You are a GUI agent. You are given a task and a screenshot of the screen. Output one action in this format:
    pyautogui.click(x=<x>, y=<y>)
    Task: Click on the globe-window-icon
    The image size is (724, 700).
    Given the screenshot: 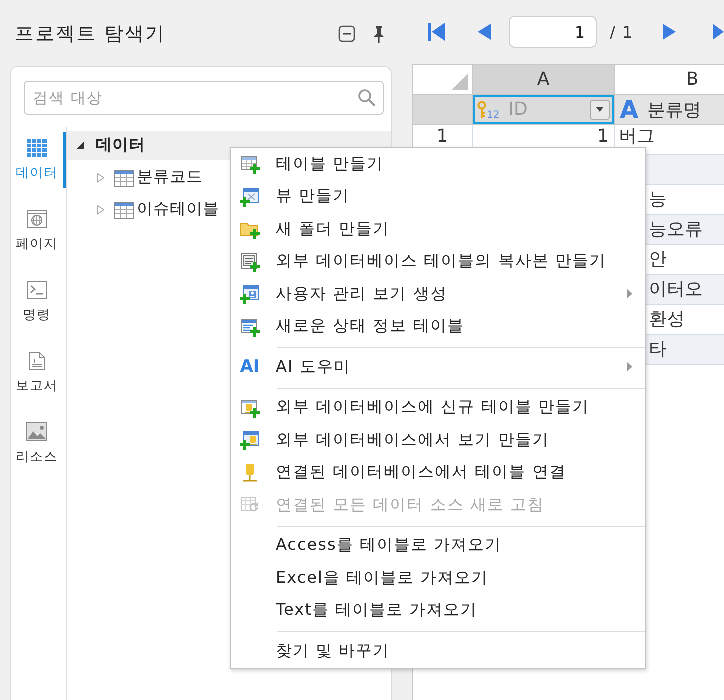 What is the action you would take?
    pyautogui.click(x=37, y=219)
    